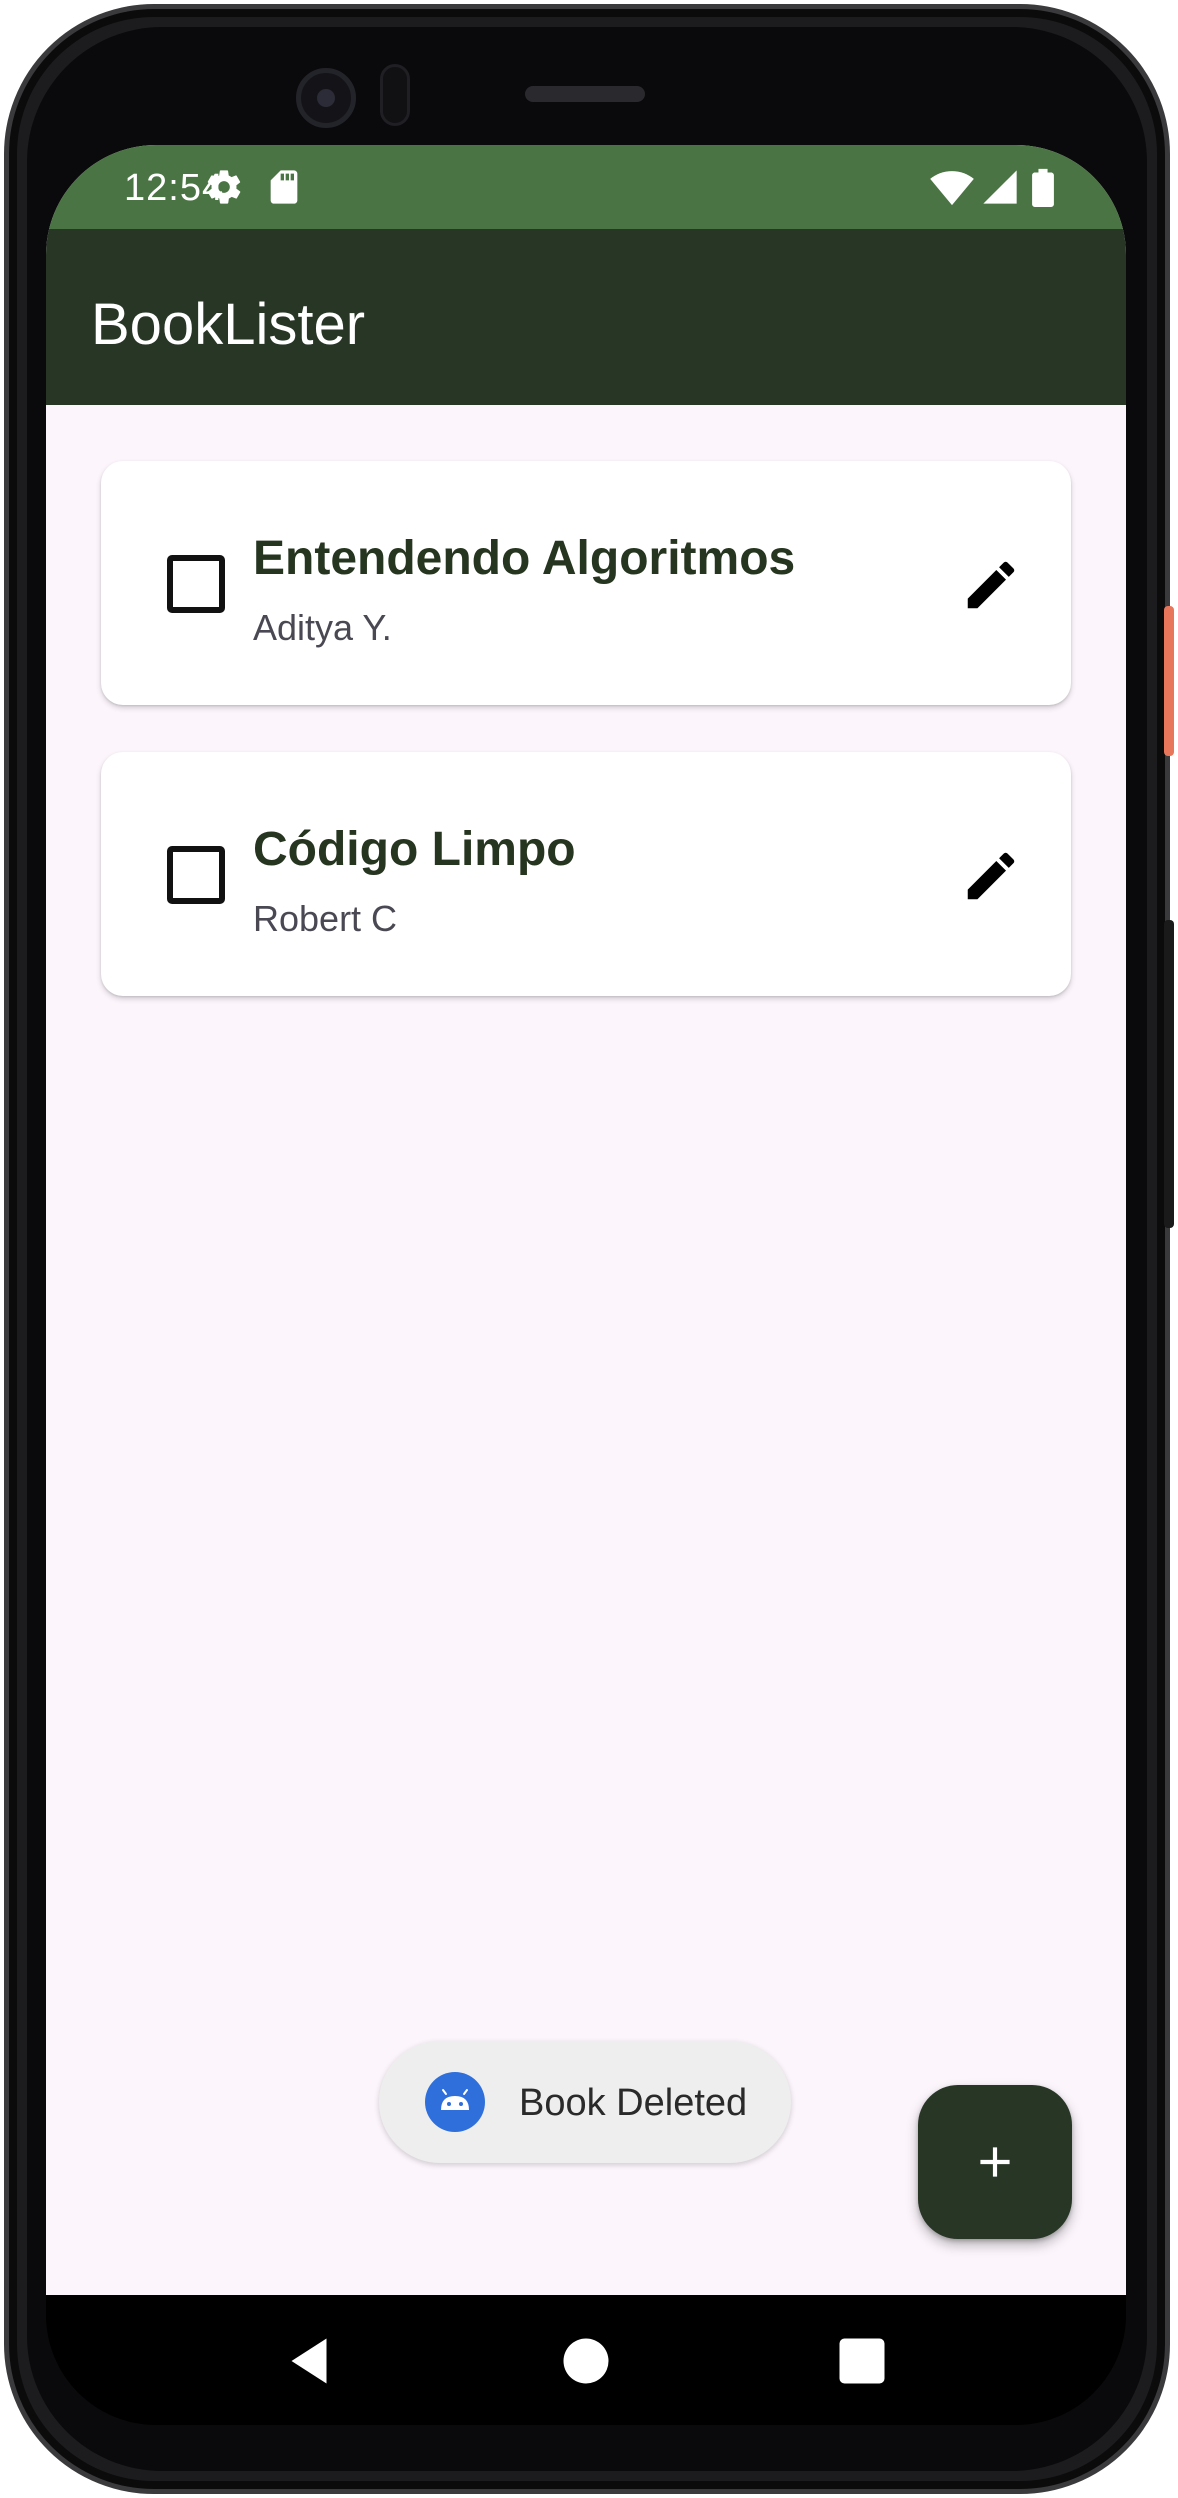 The height and width of the screenshot is (2498, 1178). What do you see at coordinates (224, 189) in the screenshot?
I see `settings-gear-icon` at bounding box center [224, 189].